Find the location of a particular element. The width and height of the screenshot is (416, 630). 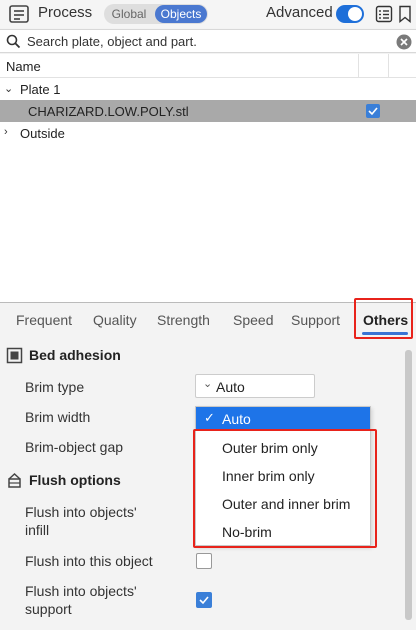

brim-type-label: Brim type is located at coordinates (55, 387).